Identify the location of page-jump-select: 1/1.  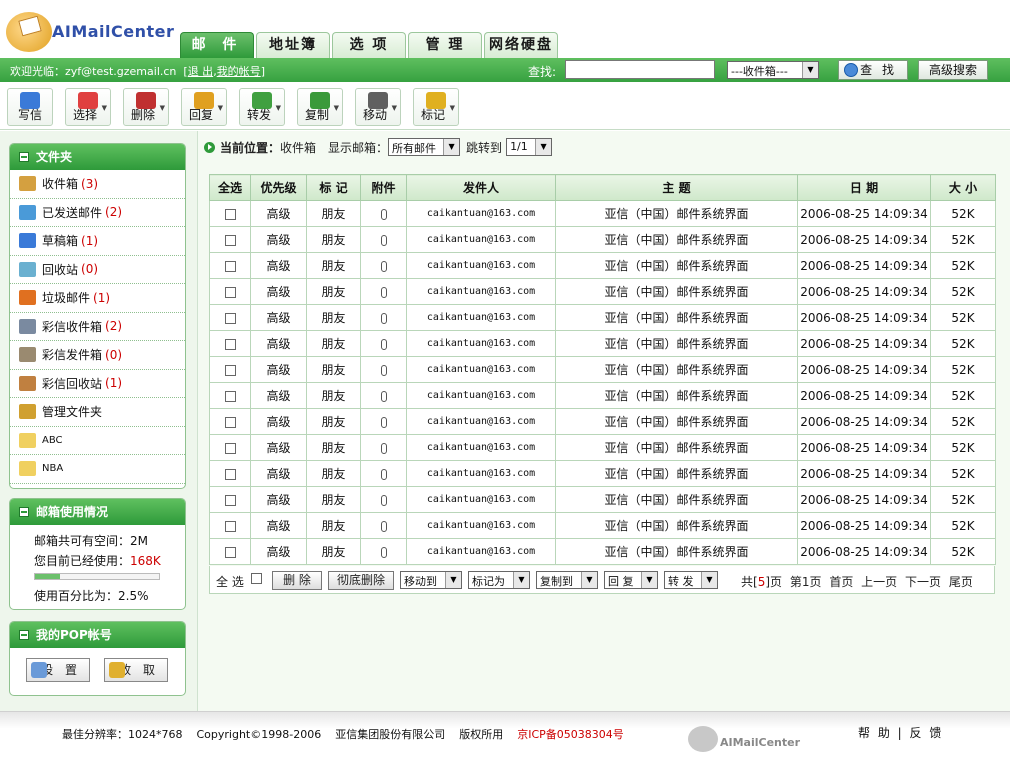
(529, 147).